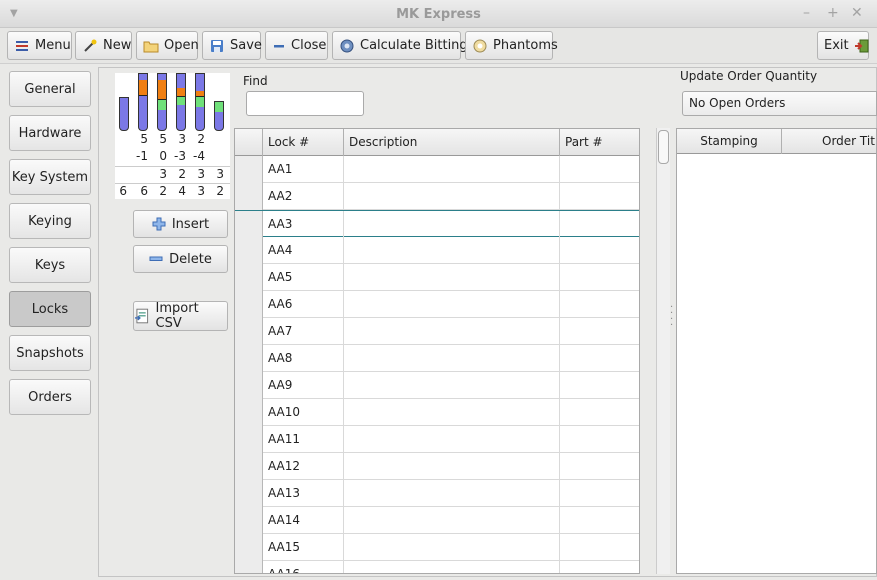  Describe the element at coordinates (180, 316) in the screenshot. I see `import-csv-button: Import CSV` at that location.